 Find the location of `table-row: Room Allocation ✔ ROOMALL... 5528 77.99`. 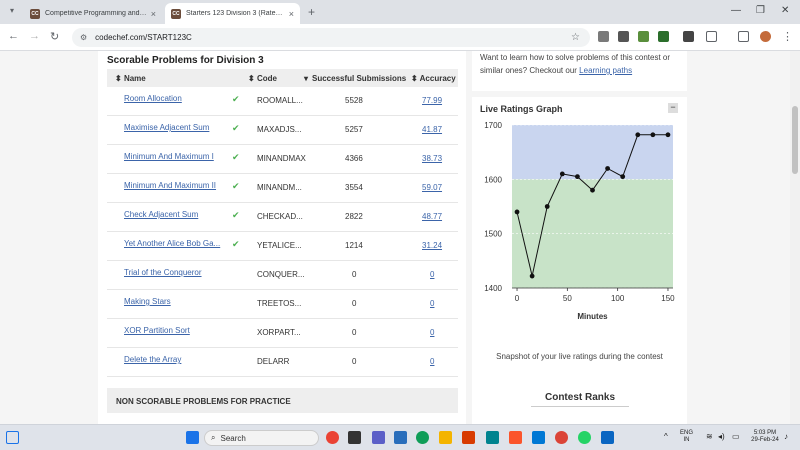

table-row: Room Allocation ✔ ROOMALL... 5528 77.99 is located at coordinates (282, 101).